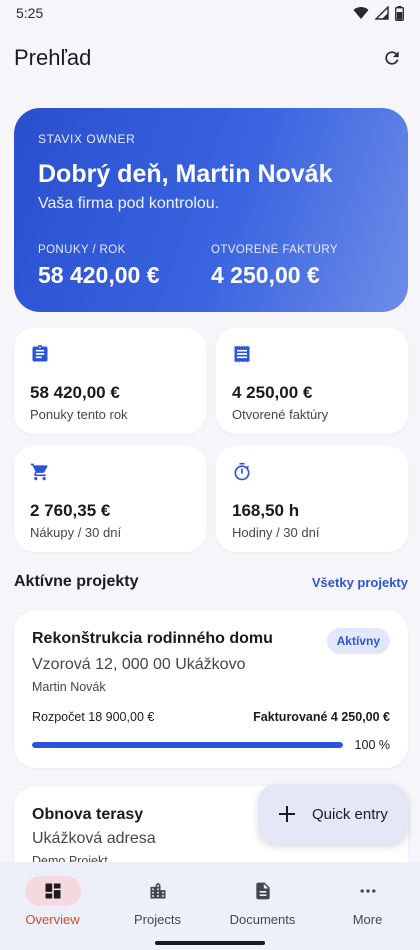  Describe the element at coordinates (312, 381) in the screenshot. I see `stat-card-invoices: 4 250,00 € Otvorené faktúry` at that location.